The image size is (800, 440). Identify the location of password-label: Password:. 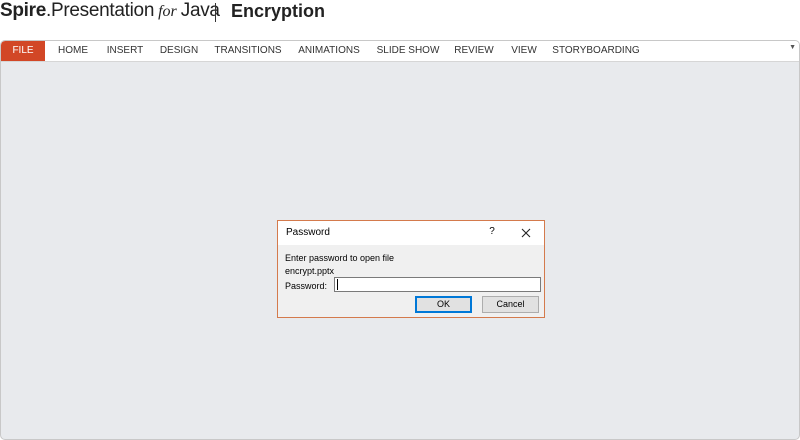
(306, 286).